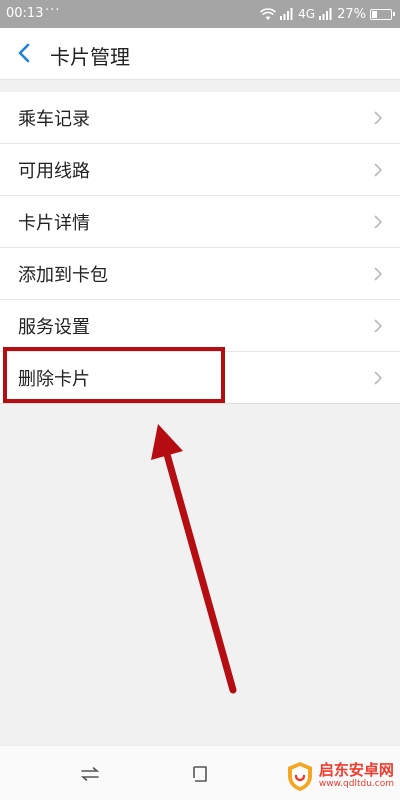  I want to click on watermark-text: 启东安卓网 www.qdltdu.com, so click(356, 776).